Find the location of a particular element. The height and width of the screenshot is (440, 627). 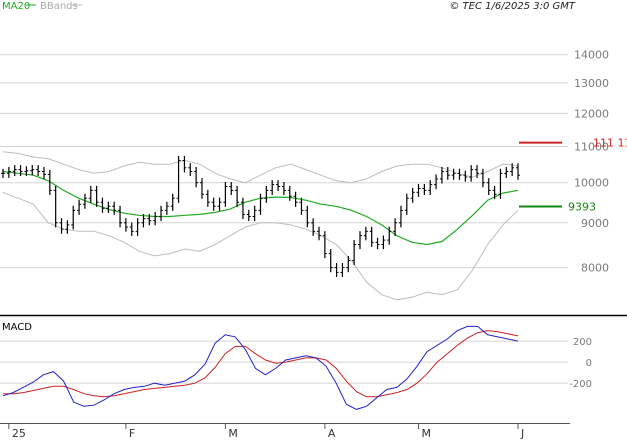

bbands-legend-label: BBands is located at coordinates (59, 6).